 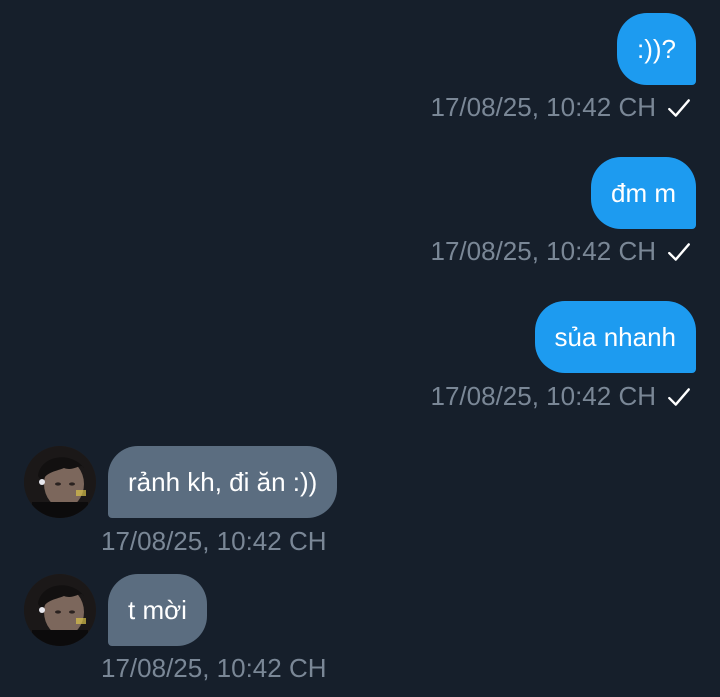 I want to click on message-text: t mời, so click(x=157, y=609).